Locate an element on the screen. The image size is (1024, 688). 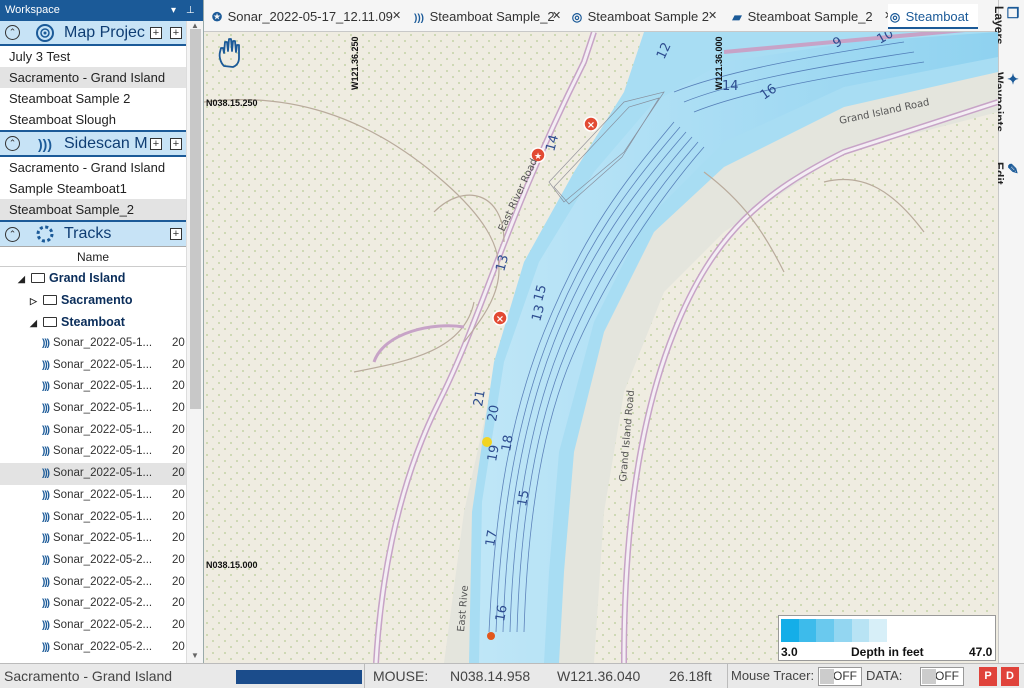
d-button: D is located at coordinates (1010, 676).